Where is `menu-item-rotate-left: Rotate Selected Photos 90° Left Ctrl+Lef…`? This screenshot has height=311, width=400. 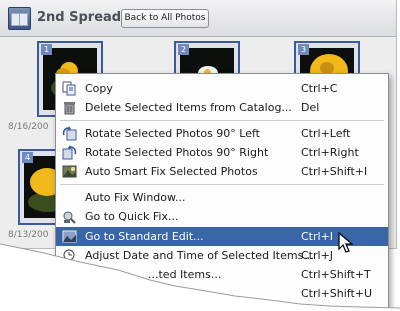 menu-item-rotate-left: Rotate Selected Photos 90° Left Ctrl+Lef… is located at coordinates (222, 133).